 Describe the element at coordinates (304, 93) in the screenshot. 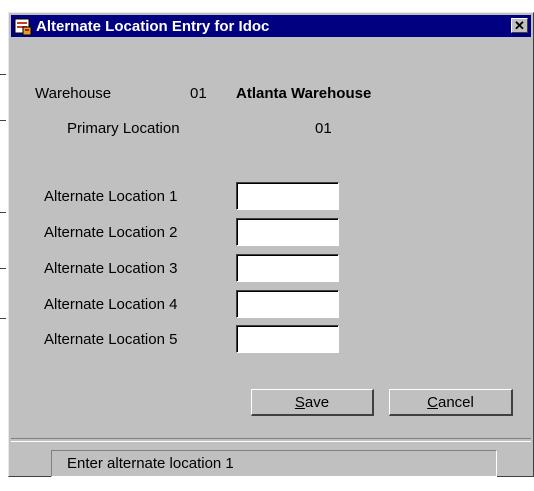

I see `warehouse-name: Atlanta Warehouse` at that location.